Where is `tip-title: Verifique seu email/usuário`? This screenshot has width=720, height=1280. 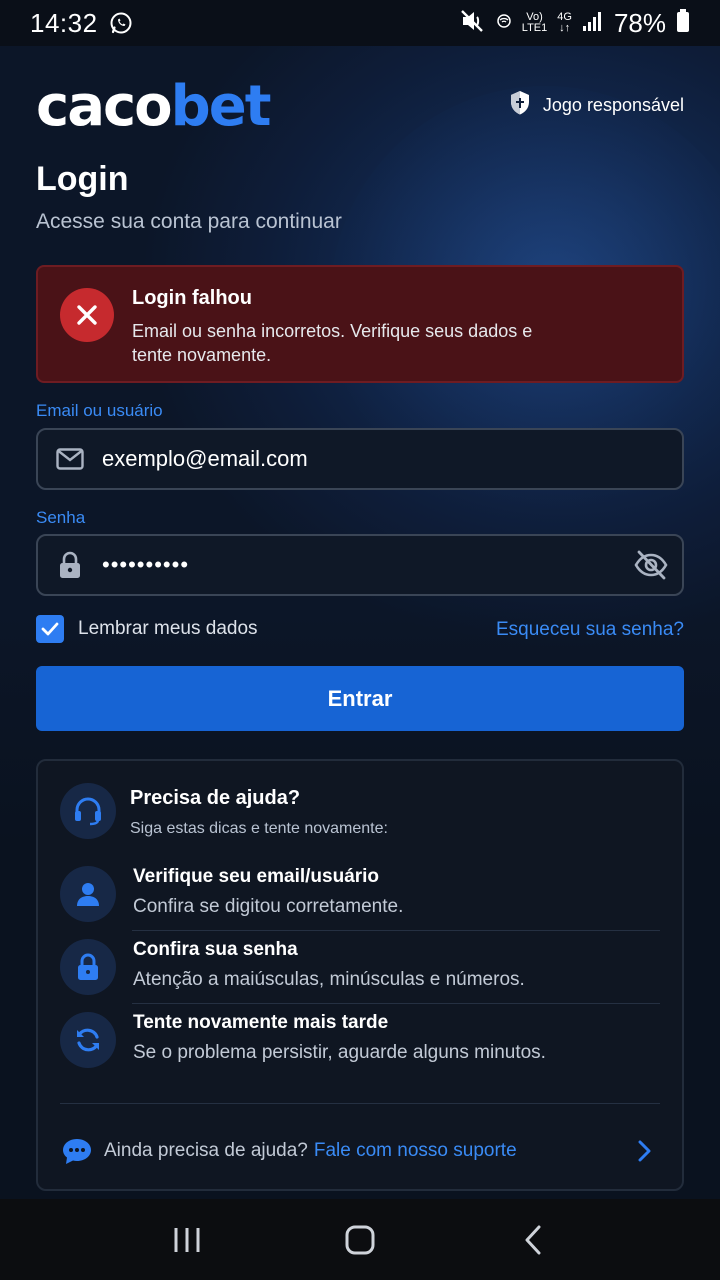
tip-title: Verifique seu email/usuário is located at coordinates (256, 876).